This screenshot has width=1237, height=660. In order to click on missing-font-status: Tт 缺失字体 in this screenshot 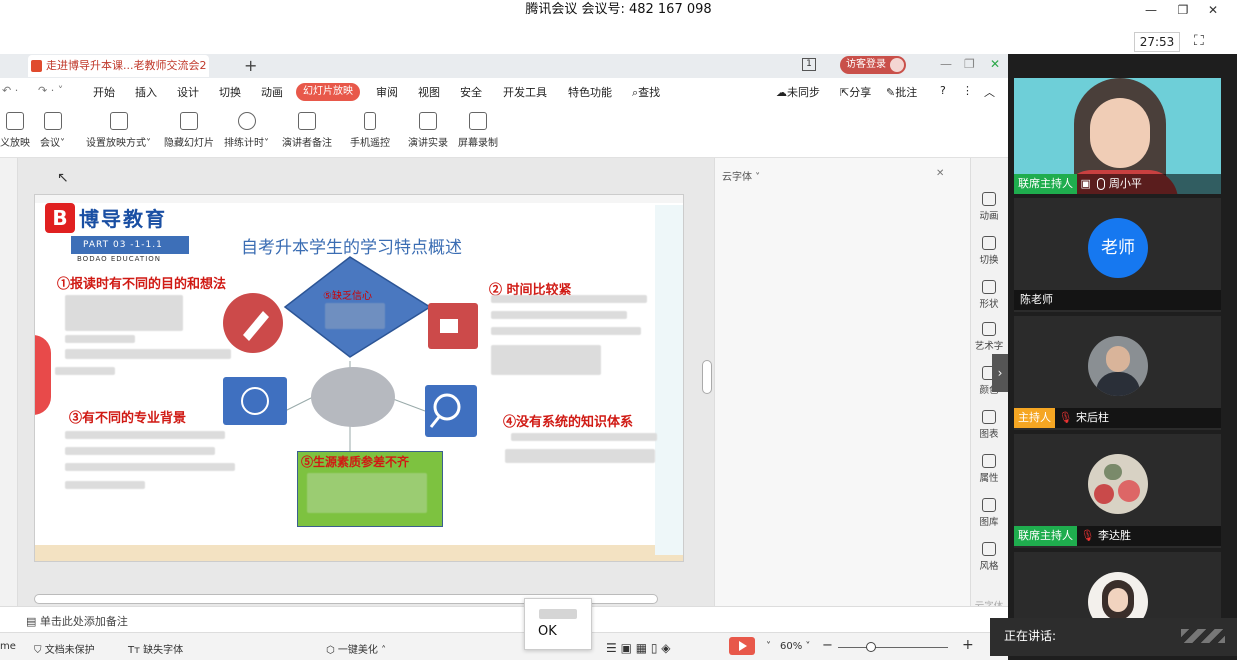, I will do `click(155, 648)`.